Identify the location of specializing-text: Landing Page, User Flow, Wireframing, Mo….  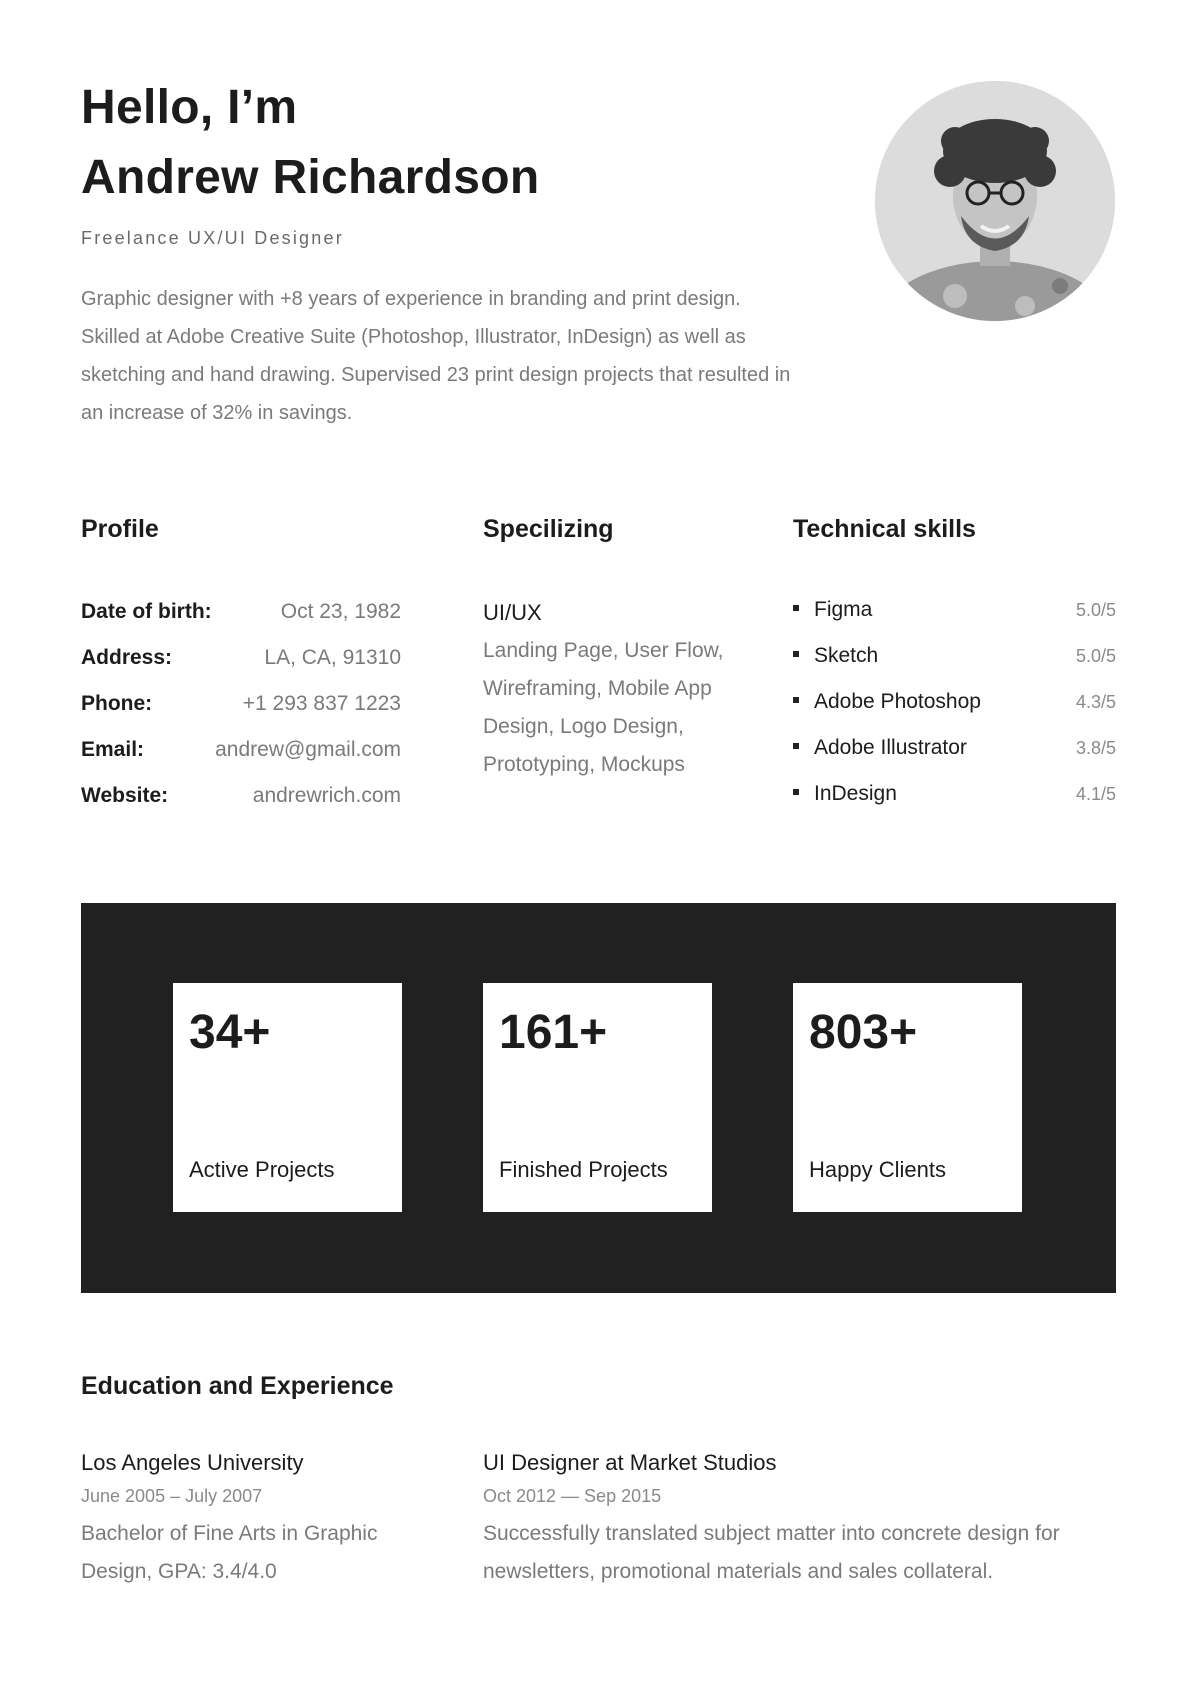
(603, 707).